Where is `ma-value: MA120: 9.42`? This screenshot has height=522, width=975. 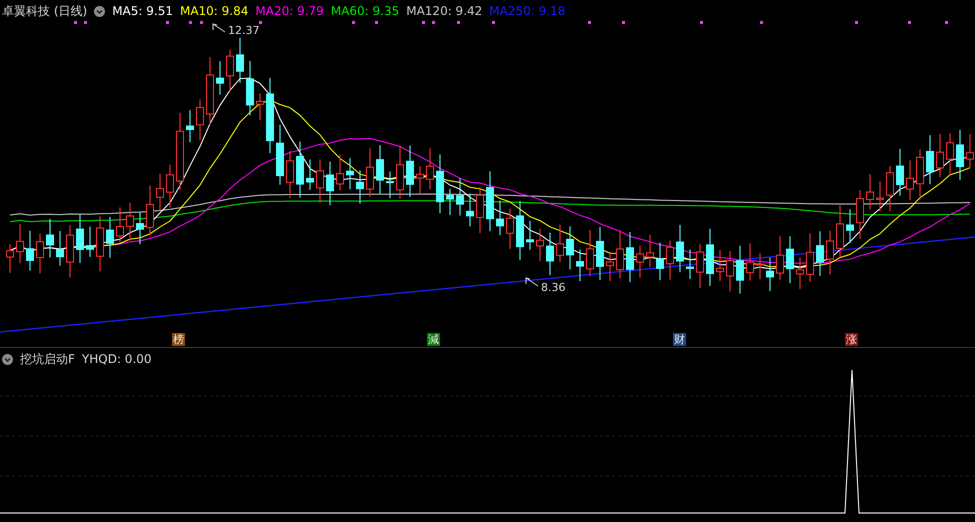
ma-value: MA120: 9.42 is located at coordinates (444, 11).